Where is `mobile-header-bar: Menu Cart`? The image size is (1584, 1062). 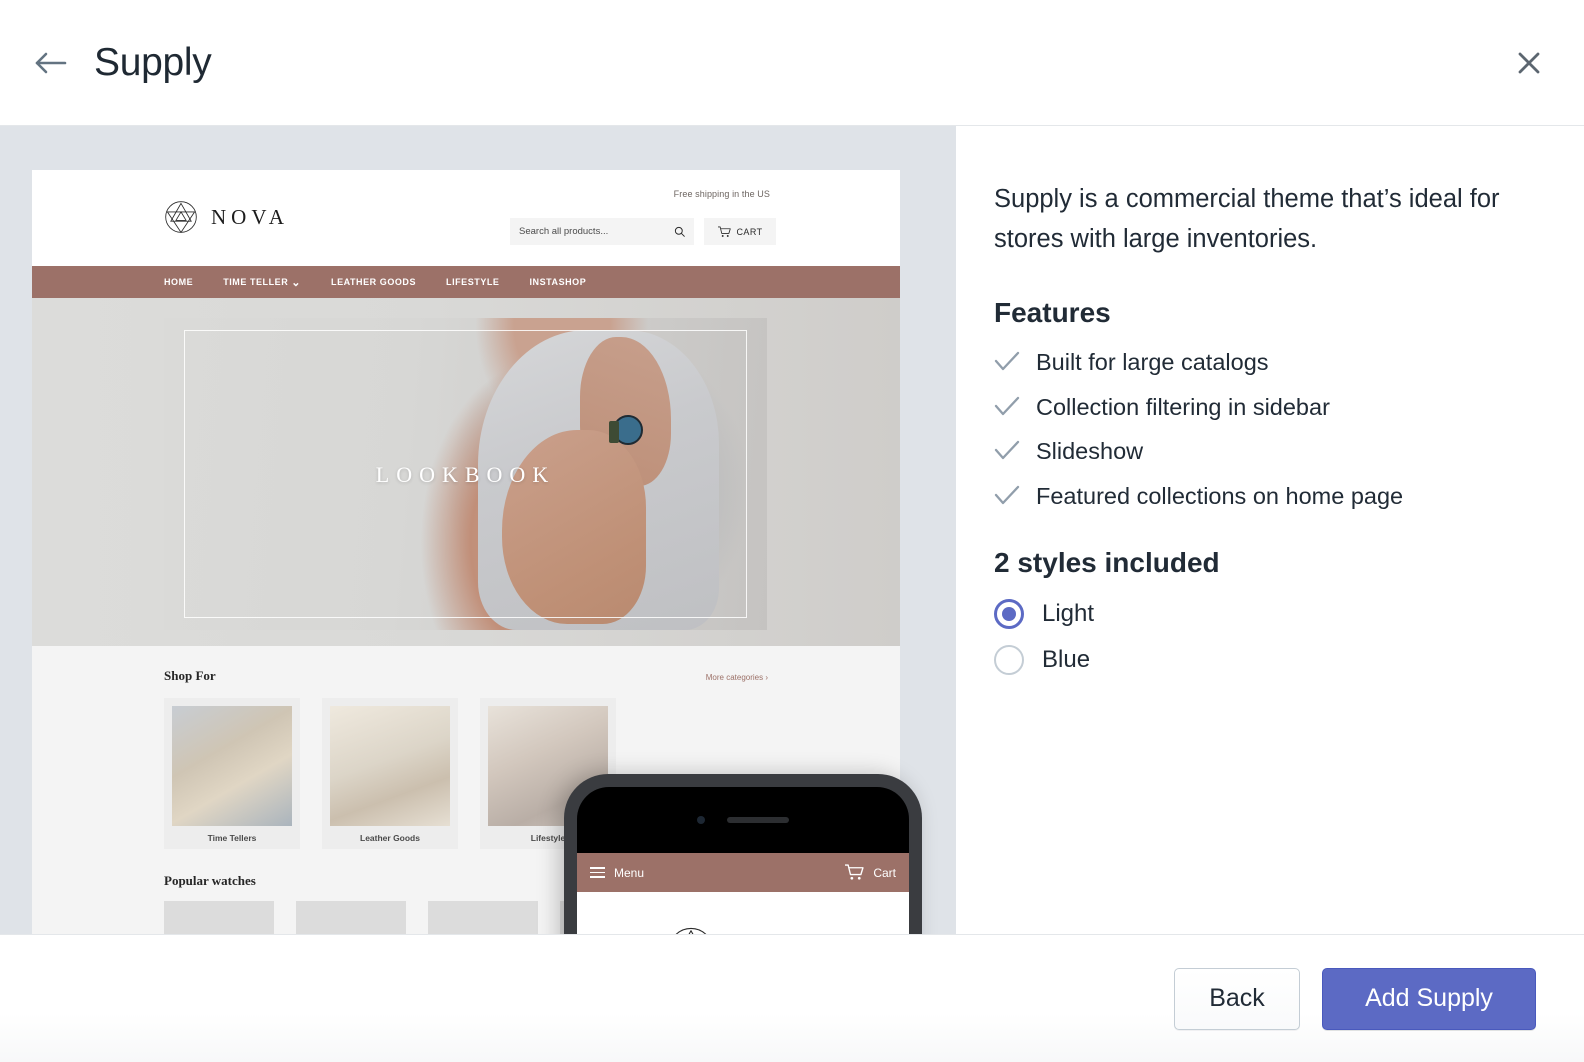
mobile-header-bar: Menu Cart is located at coordinates (743, 872).